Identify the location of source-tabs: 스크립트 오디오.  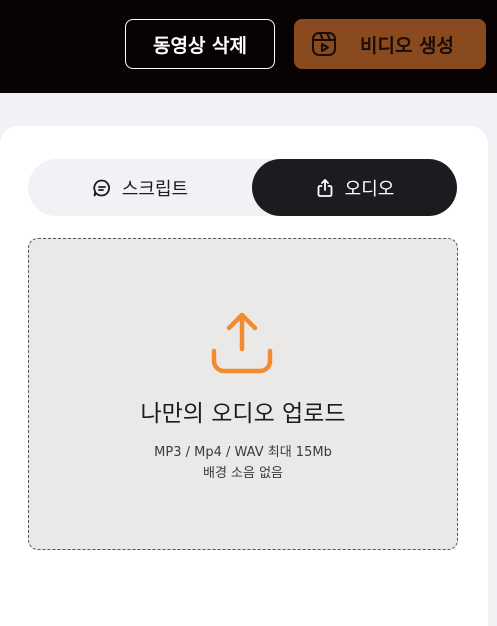
(242, 187).